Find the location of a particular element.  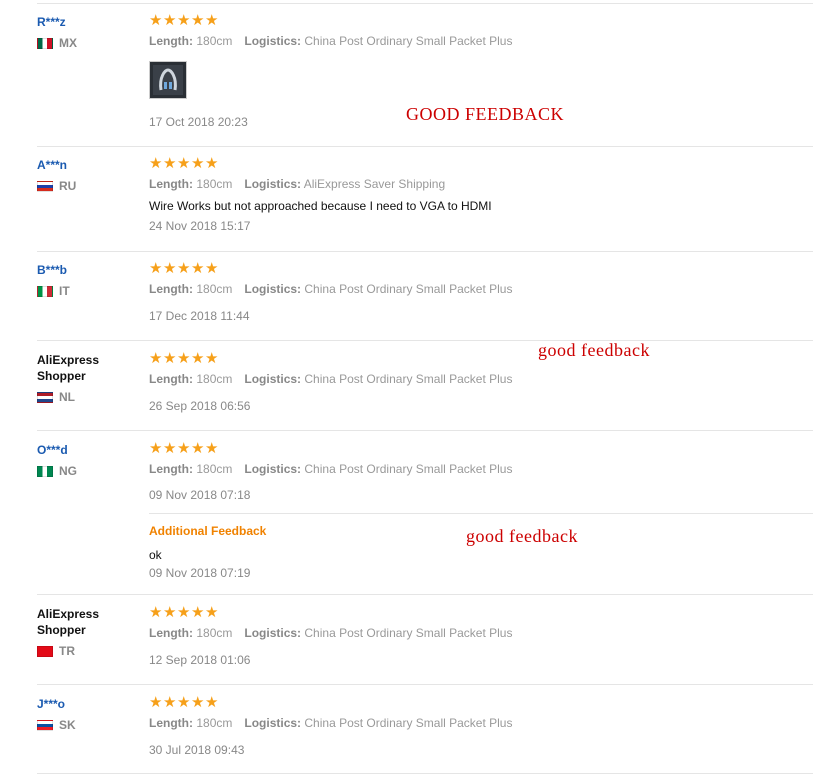

review-date: 12 Sep 2018 01:06 is located at coordinates (200, 660).